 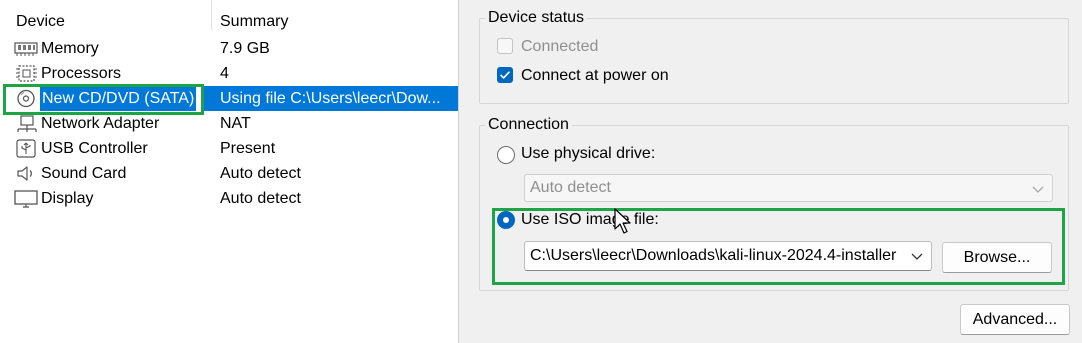 What do you see at coordinates (235, 123) in the screenshot?
I see `device-summary: NAT` at bounding box center [235, 123].